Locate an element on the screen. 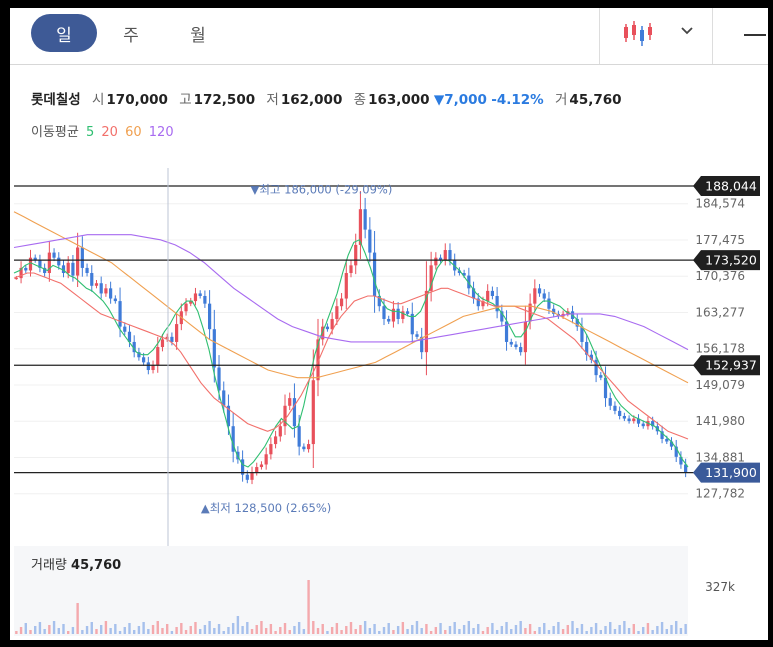  level-tag-label: 152,937 is located at coordinates (731, 365).